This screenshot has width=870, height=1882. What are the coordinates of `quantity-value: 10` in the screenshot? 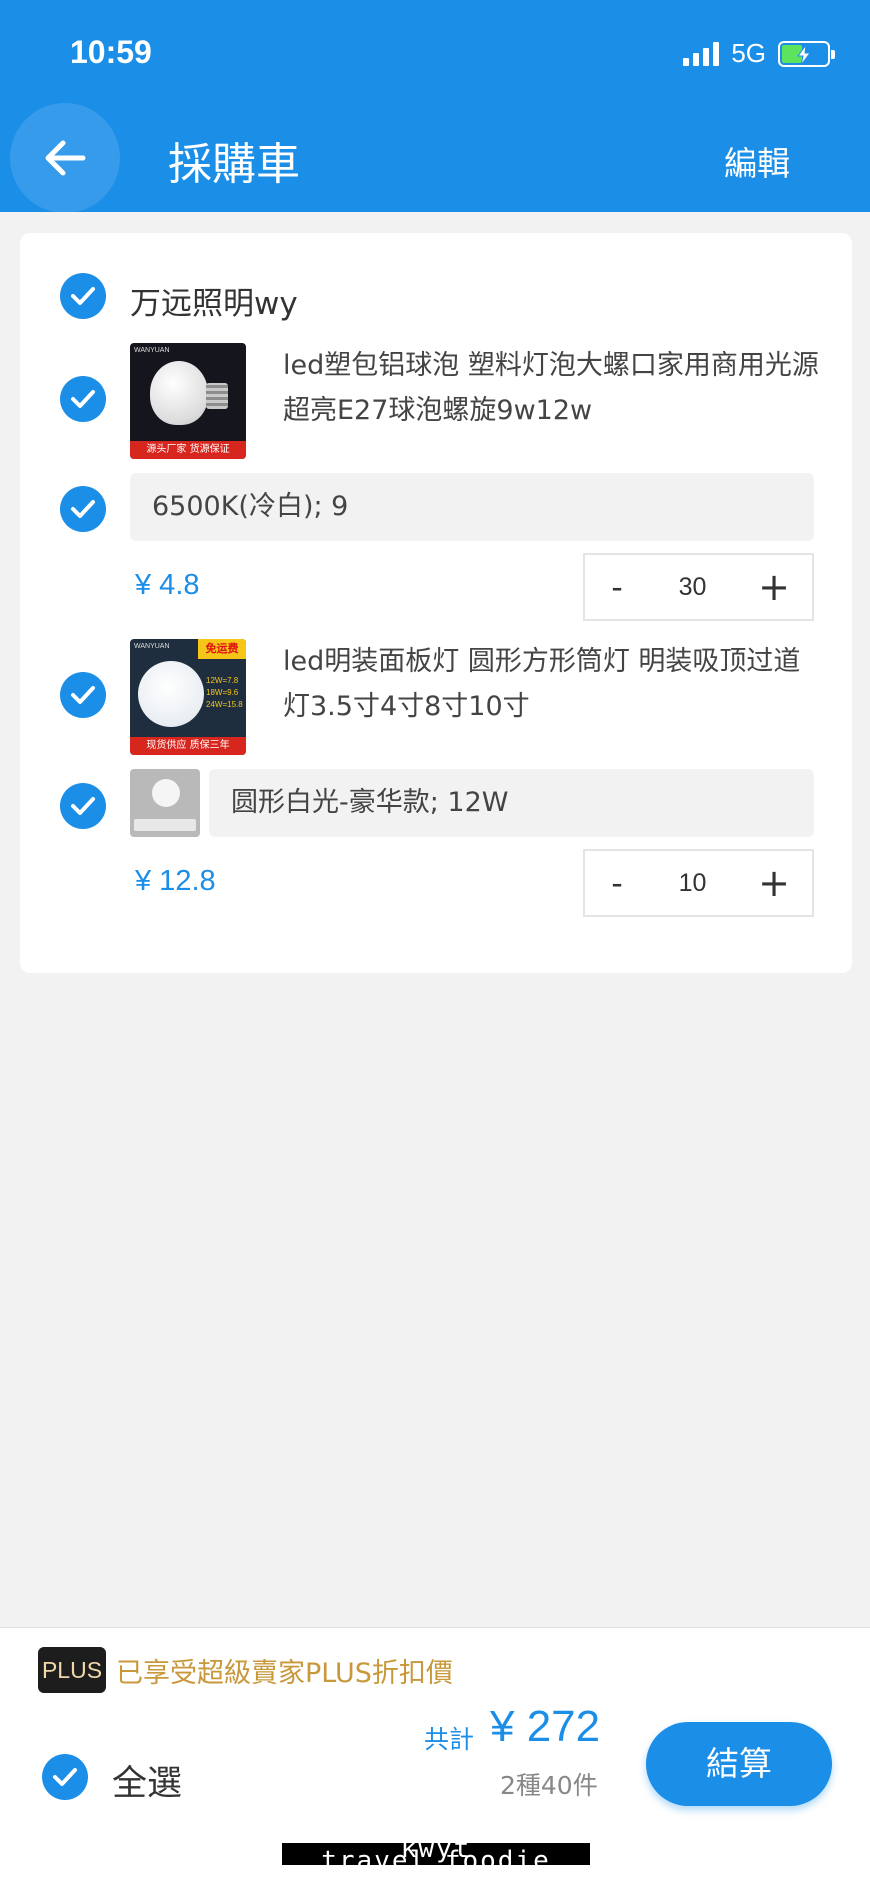 It's located at (692, 883).